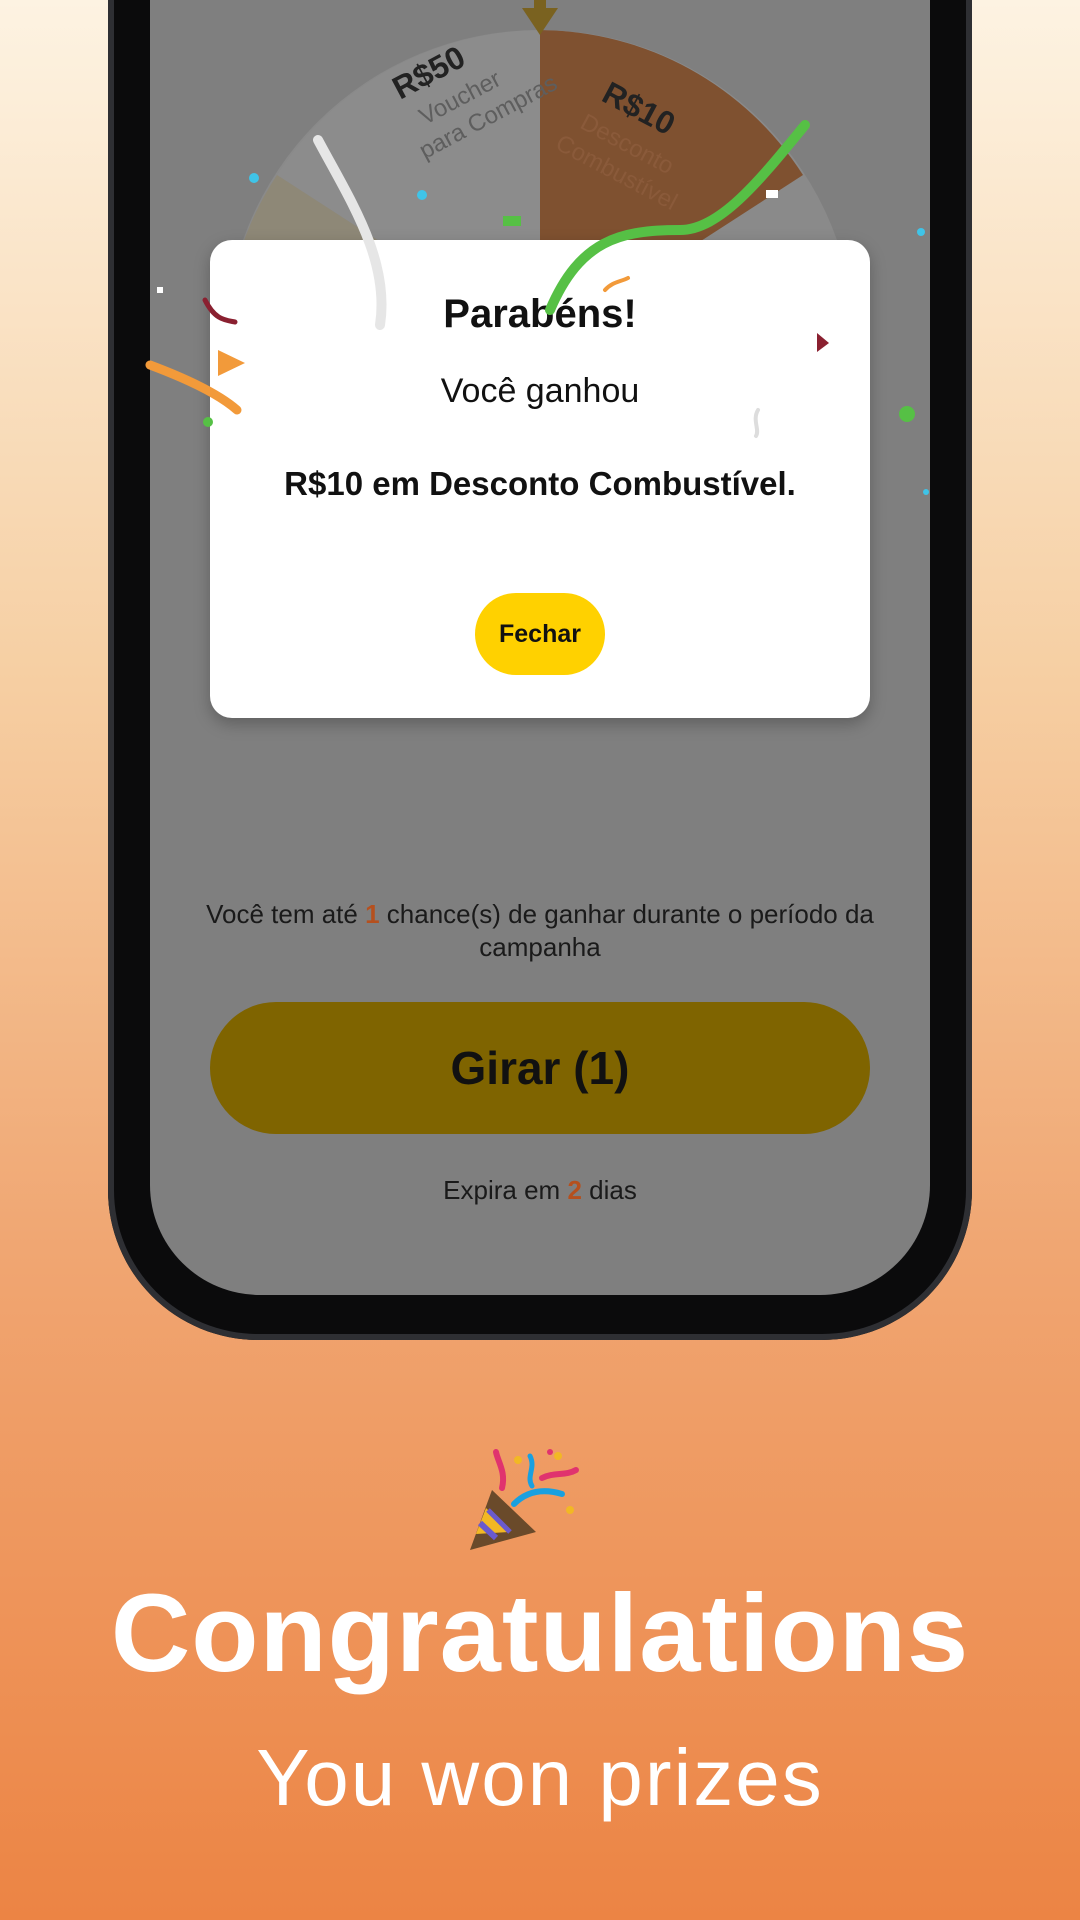 Image resolution: width=1080 pixels, height=1920 pixels. Describe the element at coordinates (286, 914) in the screenshot. I see `chance-prefix: Você tem até` at that location.